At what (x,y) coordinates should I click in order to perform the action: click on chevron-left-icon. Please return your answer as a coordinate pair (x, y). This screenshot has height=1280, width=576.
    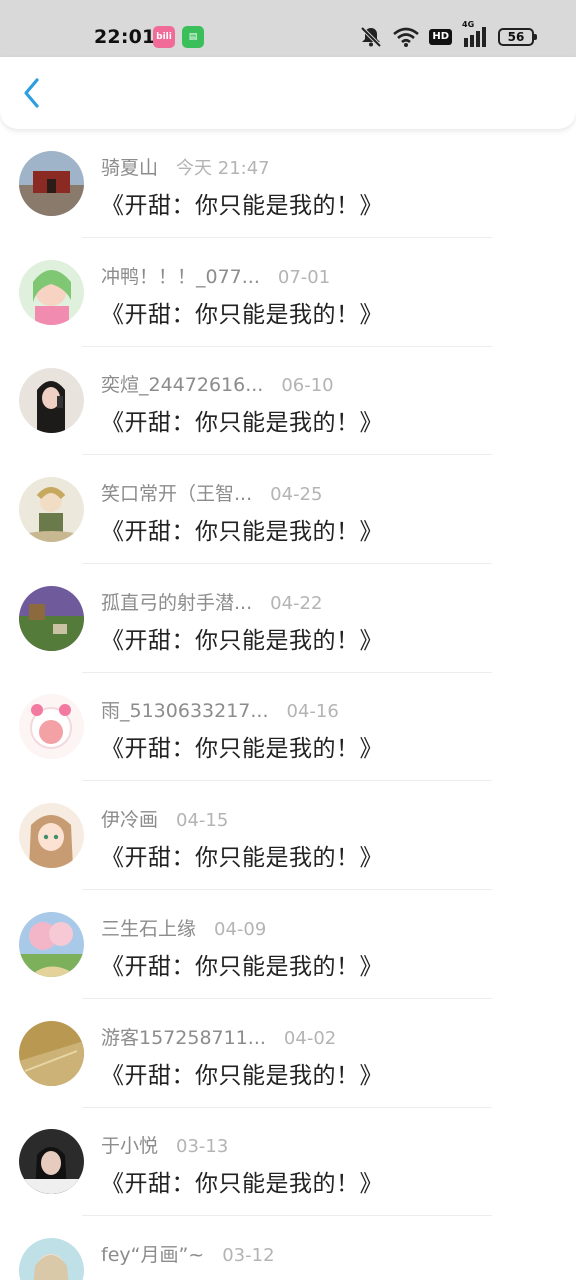
    Looking at the image, I should click on (31, 93).